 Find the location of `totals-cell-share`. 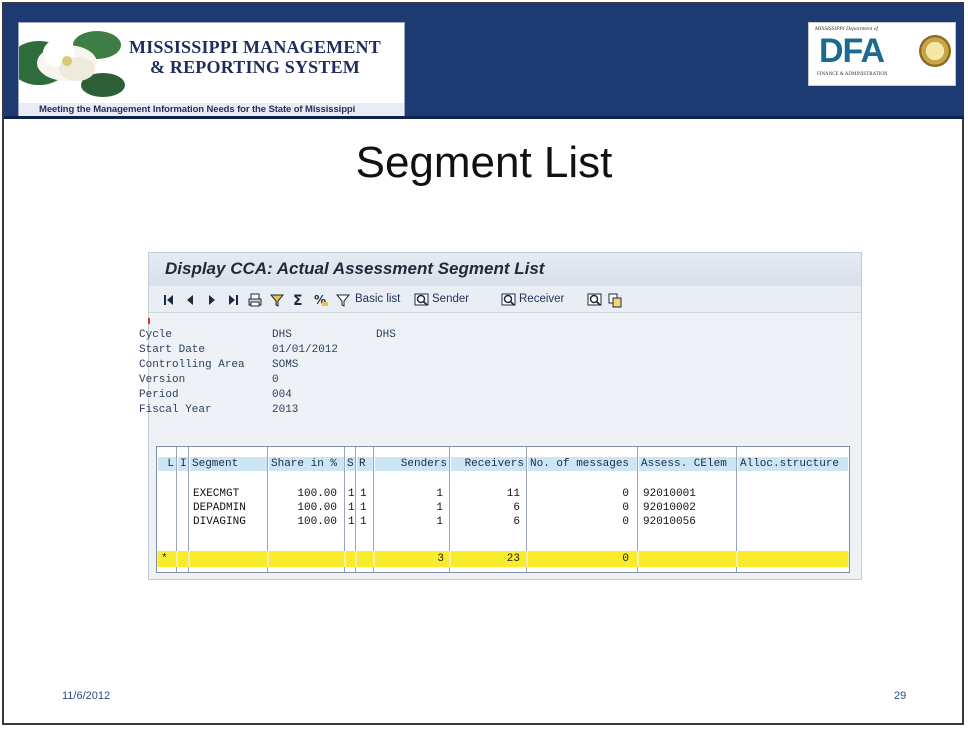

totals-cell-share is located at coordinates (306, 559).